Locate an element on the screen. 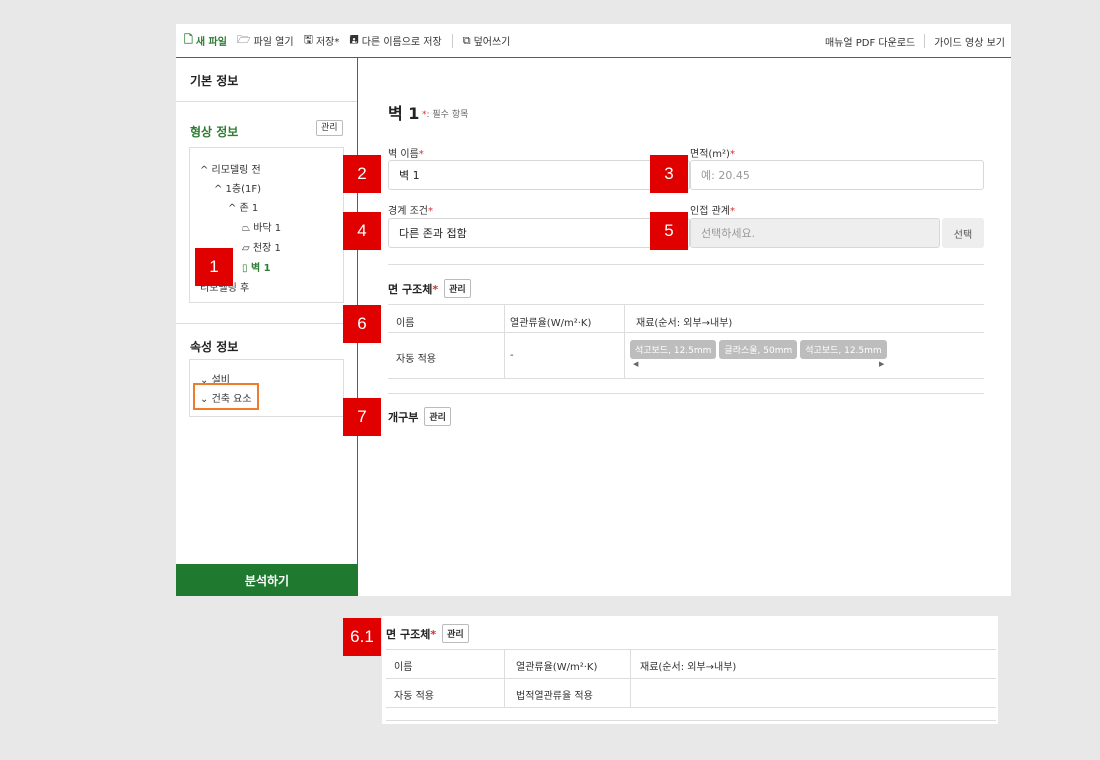  boundary-label: 경계 조건* is located at coordinates (410, 209).